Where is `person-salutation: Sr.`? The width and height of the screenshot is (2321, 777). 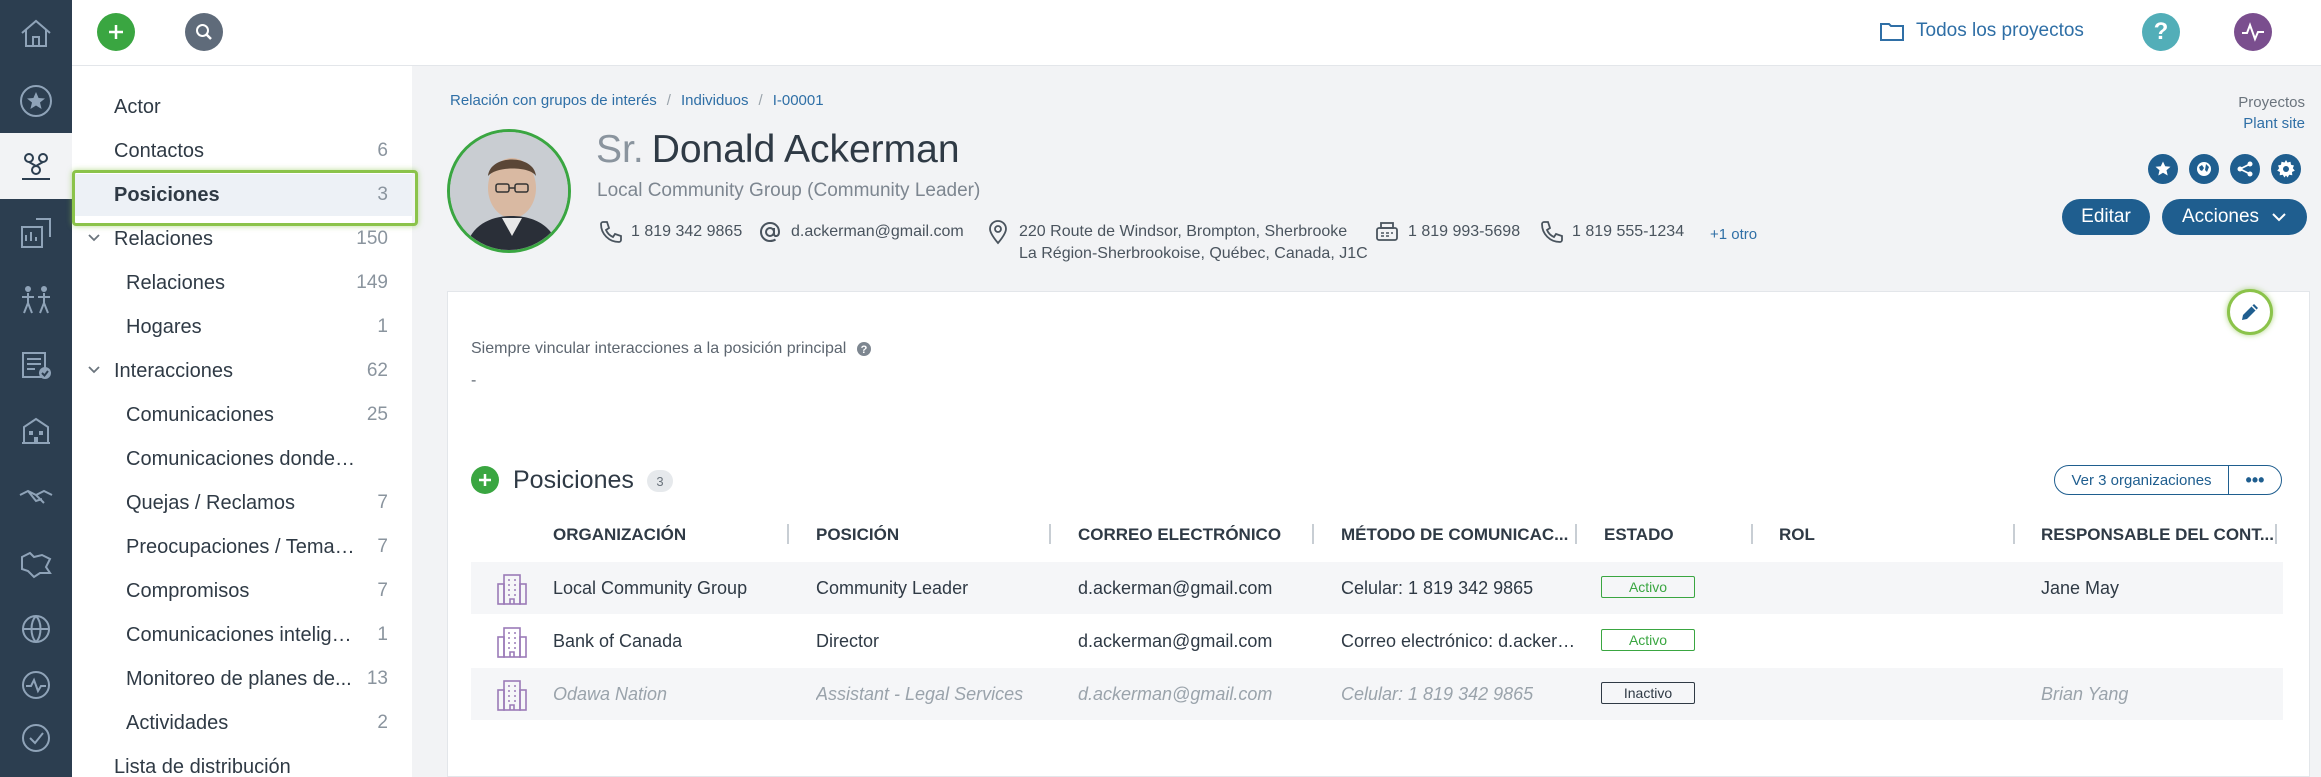 person-salutation: Sr. is located at coordinates (620, 149).